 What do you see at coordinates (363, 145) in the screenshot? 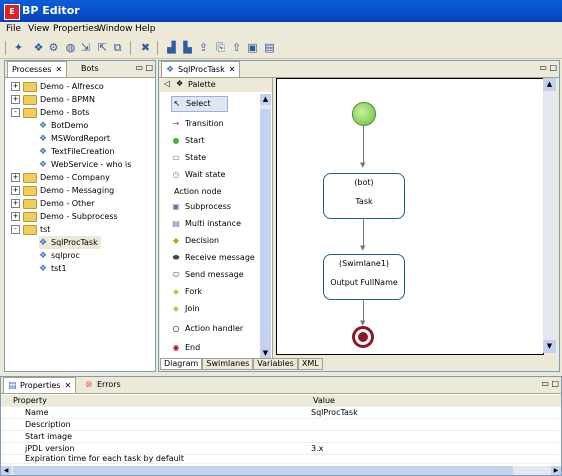
I see `transition-arrow` at bounding box center [363, 145].